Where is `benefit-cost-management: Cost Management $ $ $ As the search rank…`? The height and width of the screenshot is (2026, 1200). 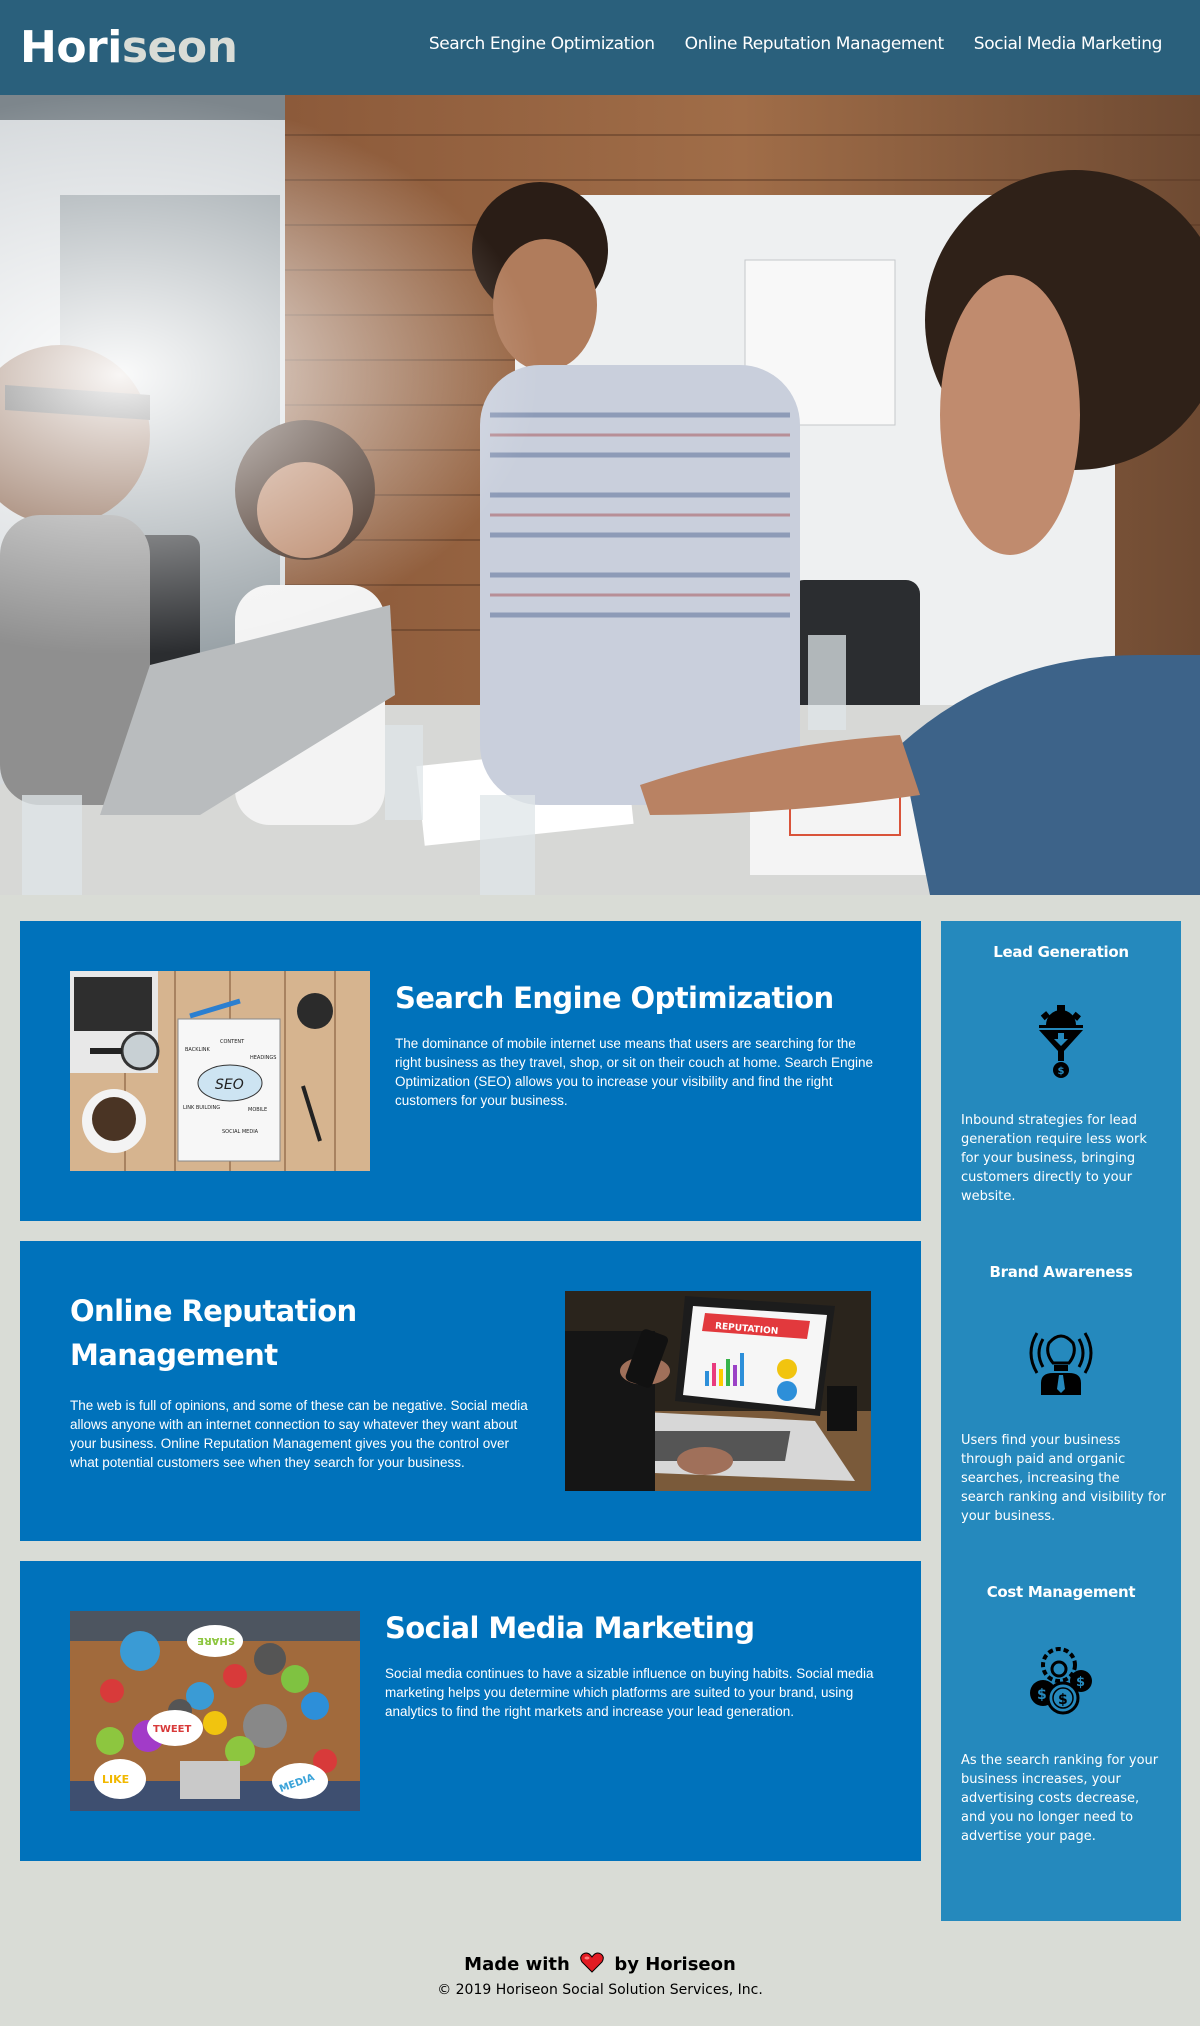
benefit-cost-management: Cost Management $ $ $ As the search rank… is located at coordinates (1061, 1713).